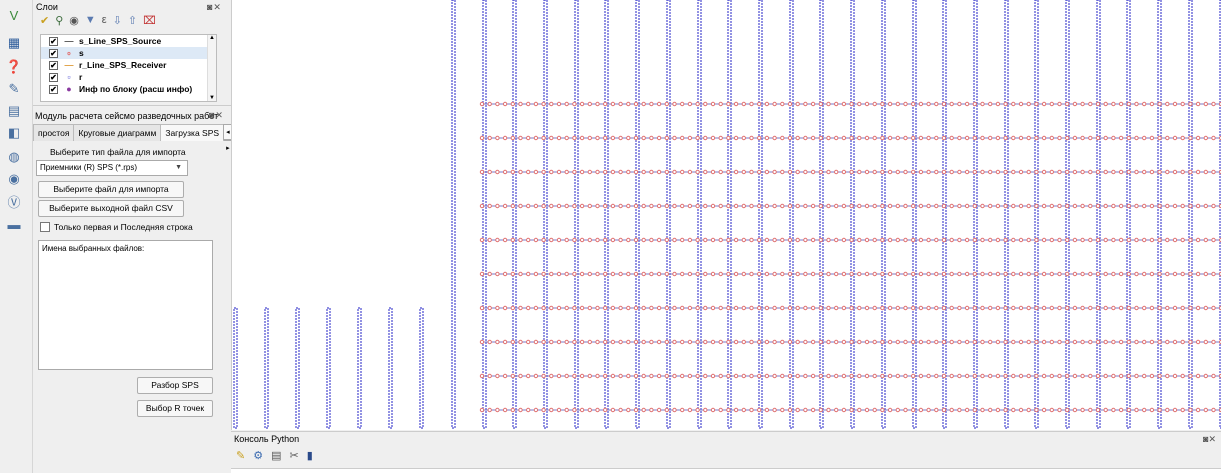  I want to click on add-wcs-layer-icon: ◍, so click(14, 157).